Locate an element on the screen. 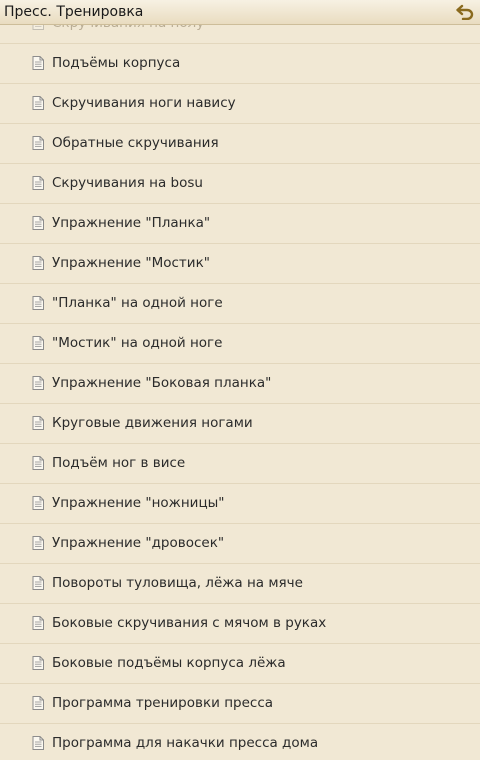  list-item: Скручивания на bosu is located at coordinates (240, 184).